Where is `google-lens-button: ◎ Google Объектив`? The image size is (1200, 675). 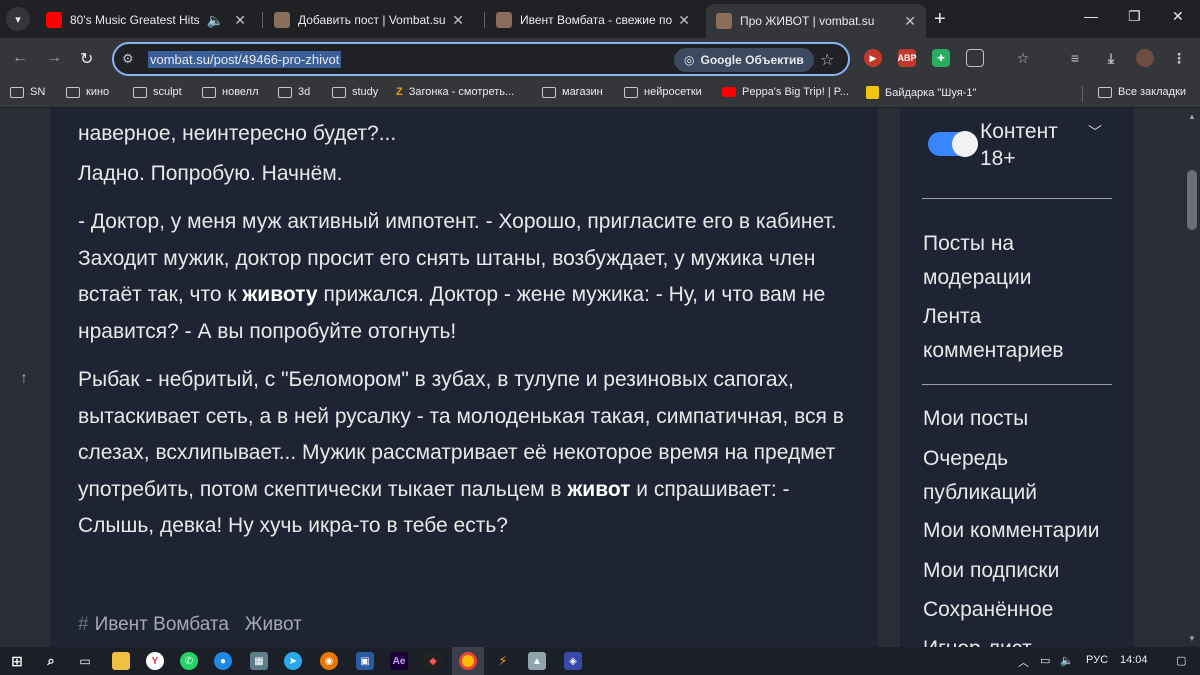 google-lens-button: ◎ Google Объектив is located at coordinates (744, 60).